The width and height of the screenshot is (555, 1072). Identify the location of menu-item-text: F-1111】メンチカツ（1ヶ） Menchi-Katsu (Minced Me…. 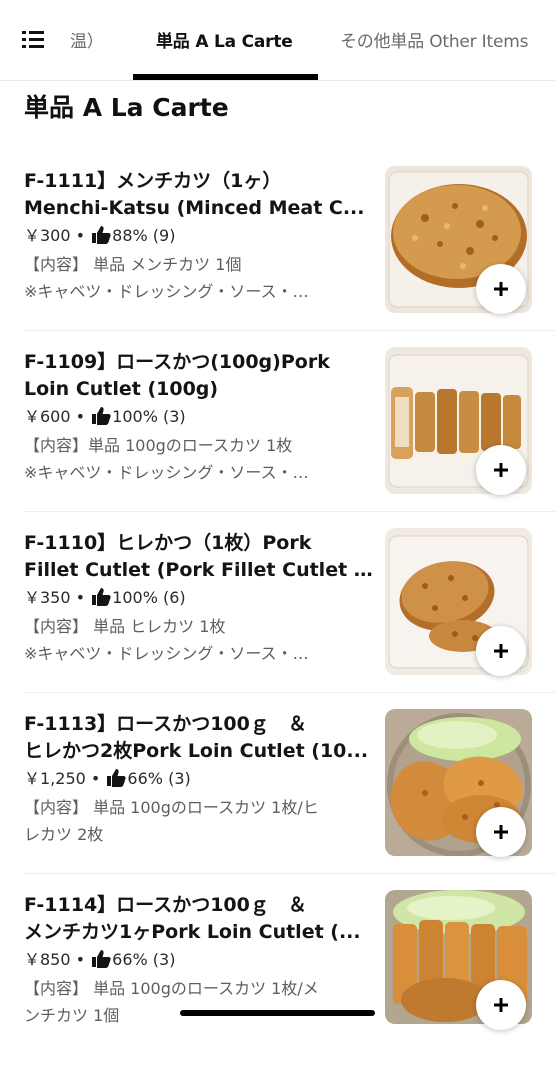
(199, 236).